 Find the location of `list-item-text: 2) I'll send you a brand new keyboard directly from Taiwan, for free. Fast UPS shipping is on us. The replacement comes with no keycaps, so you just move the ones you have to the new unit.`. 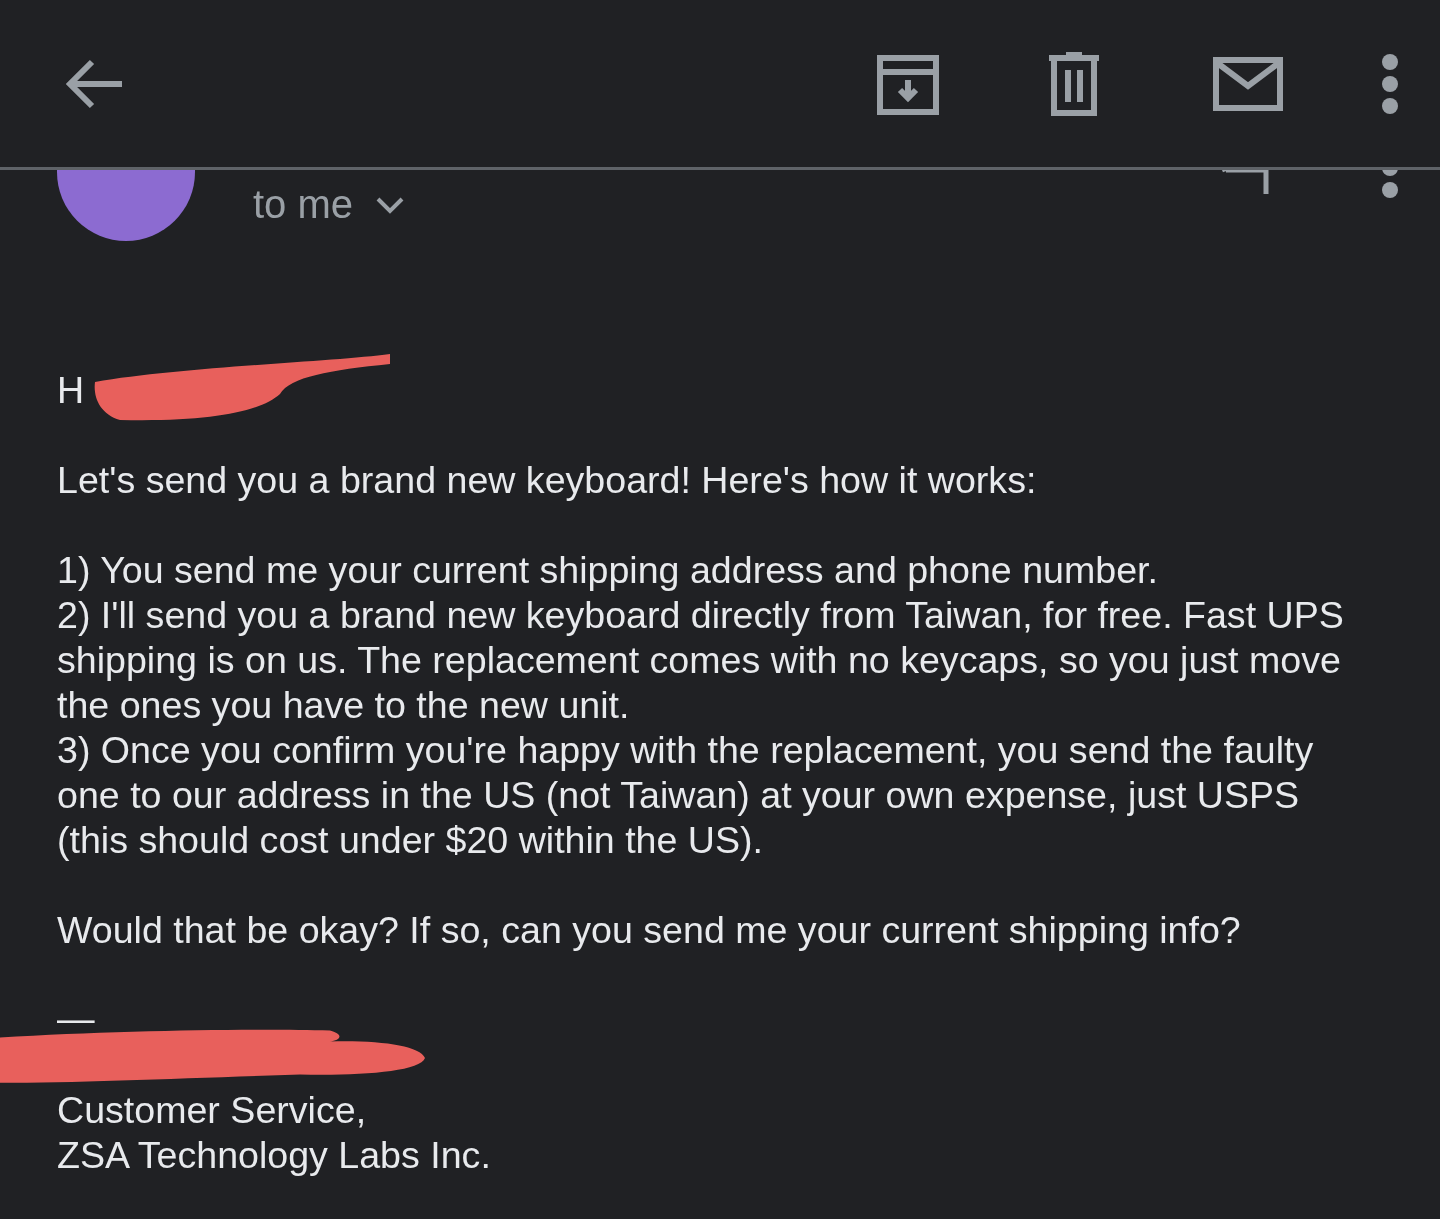

list-item-text: 2) I'll send you a brand new keyboard directly from Taiwan, for free. Fast UPS shipping is on us. The replacement comes with no keycaps, so you just move the ones you have to the new unit. is located at coordinates (701, 660).